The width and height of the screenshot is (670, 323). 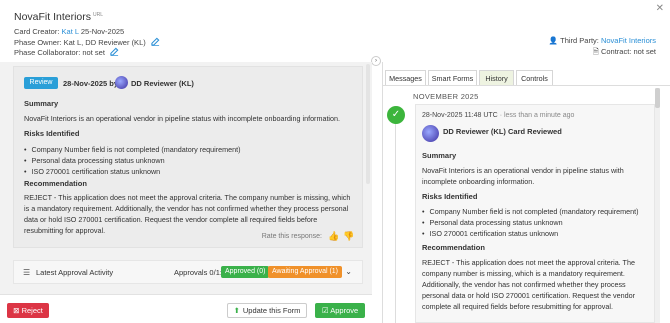 What do you see at coordinates (91, 83) in the screenshot?
I see `review-date: 28-Nov-2025 by` at bounding box center [91, 83].